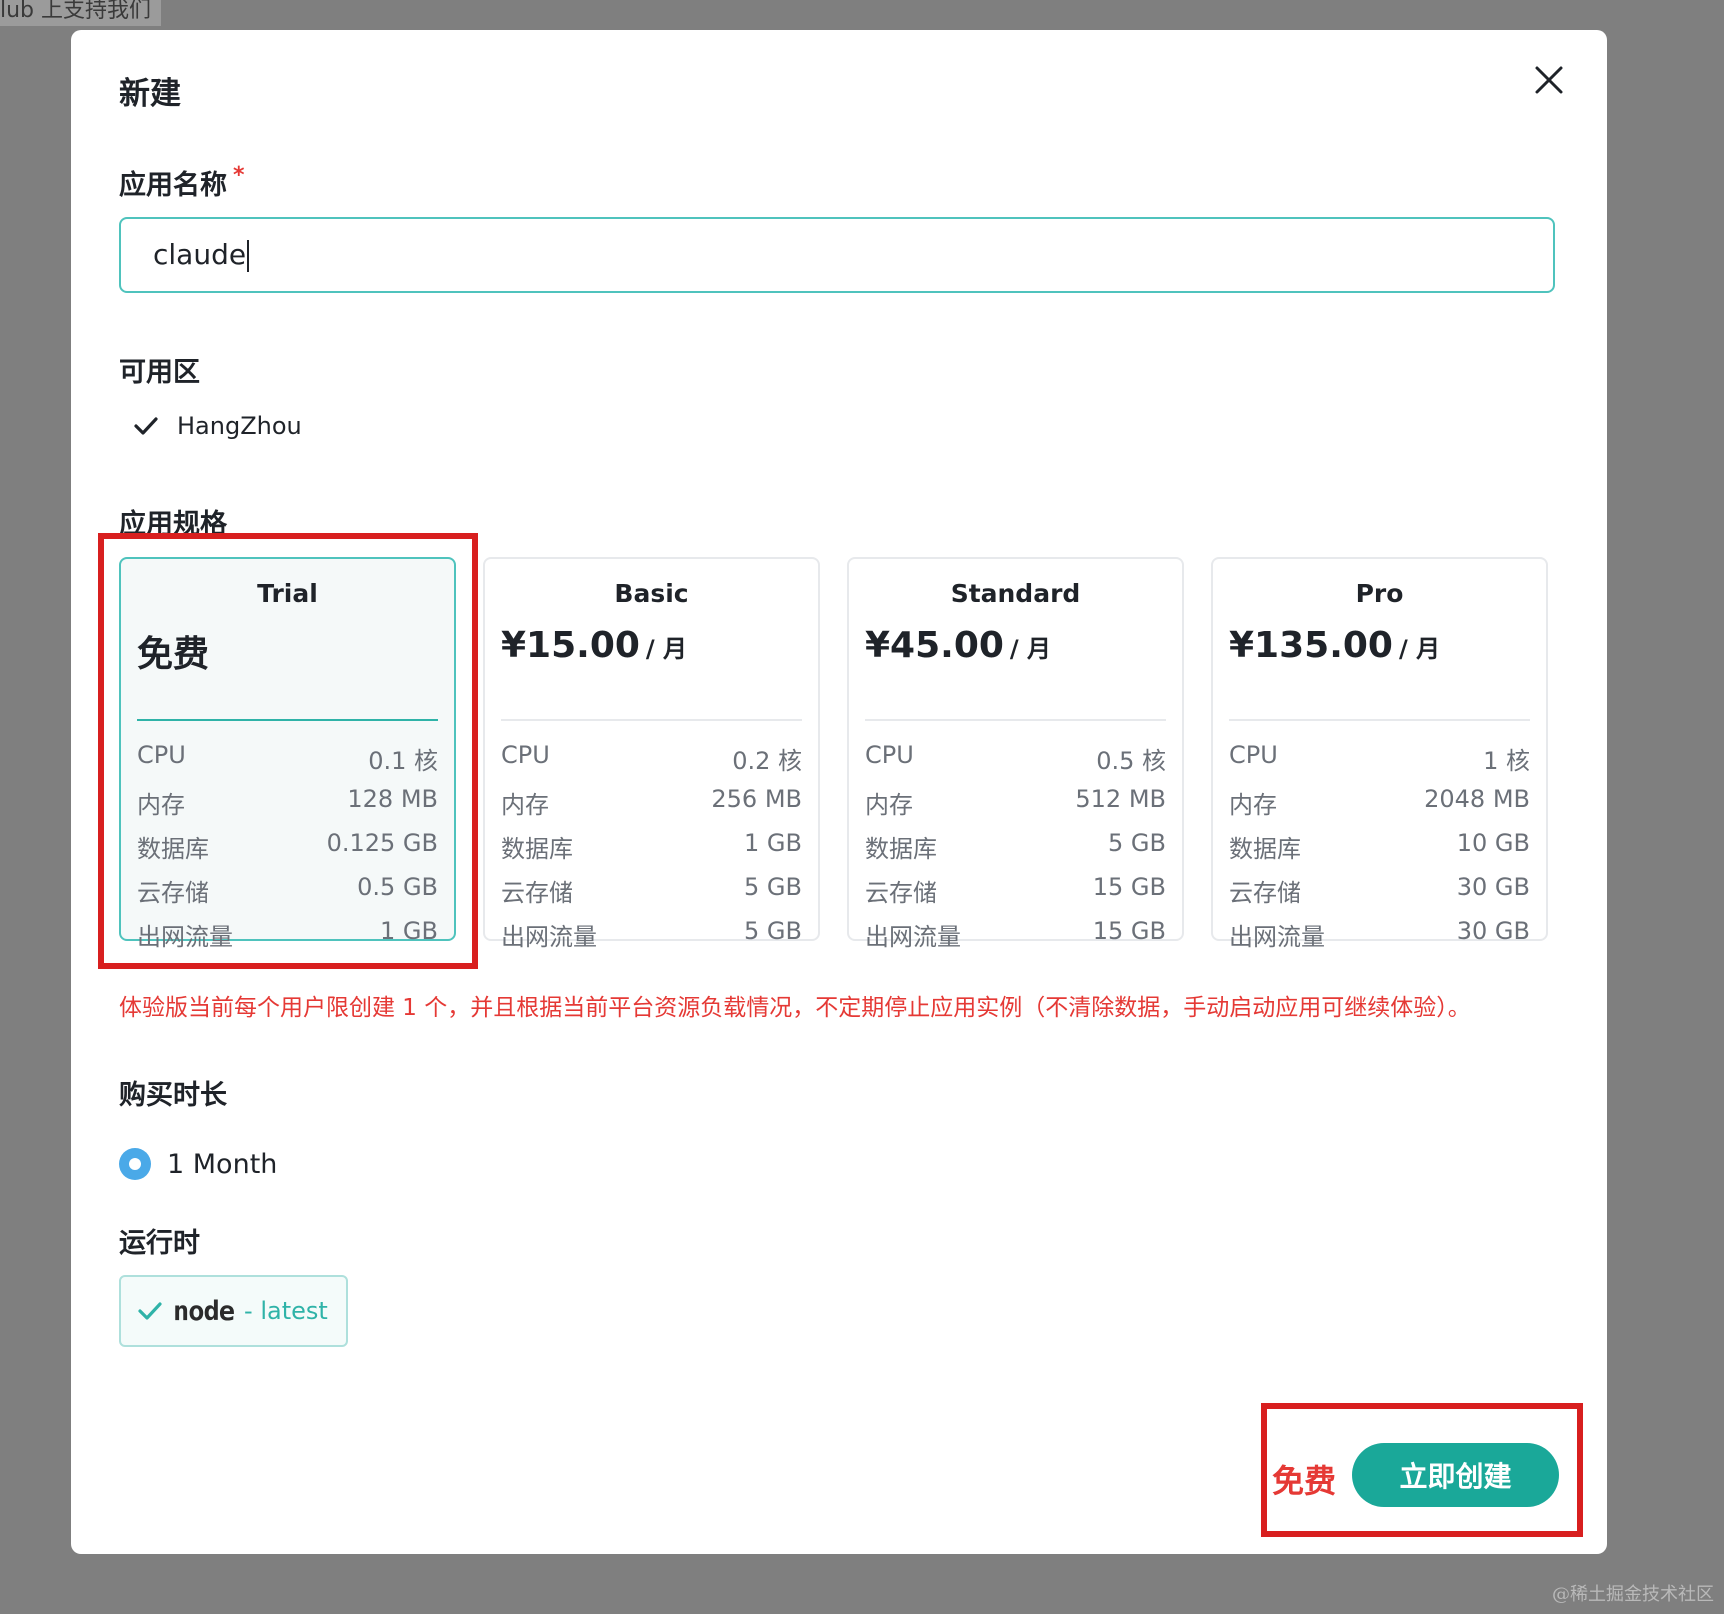  What do you see at coordinates (651, 934) in the screenshot?
I see `plan-spec-row: 出网流量 5 GB` at bounding box center [651, 934].